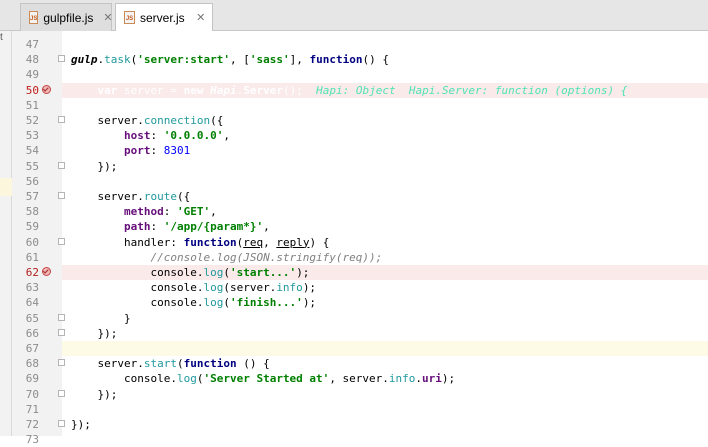  I want to click on code-line: 64 console.log('finish...');, so click(354, 302).